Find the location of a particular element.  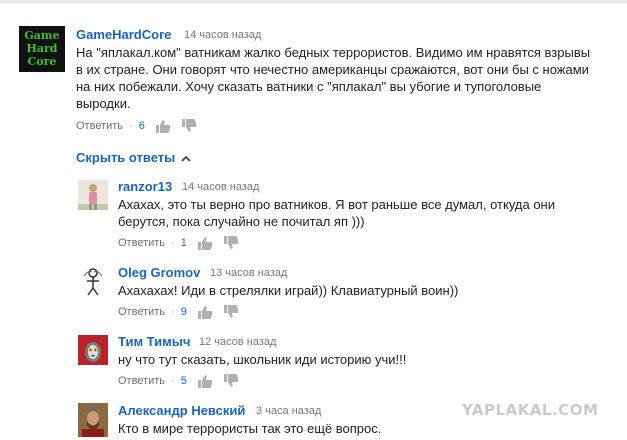

like-count: 1 is located at coordinates (183, 243).